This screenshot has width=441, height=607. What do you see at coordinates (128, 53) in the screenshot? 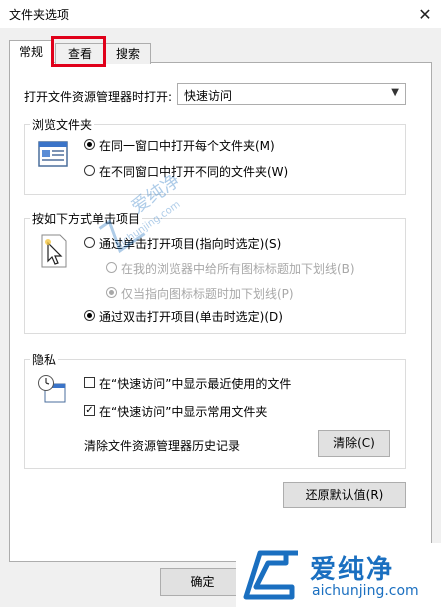
I see `tab-search: 搜索` at bounding box center [128, 53].